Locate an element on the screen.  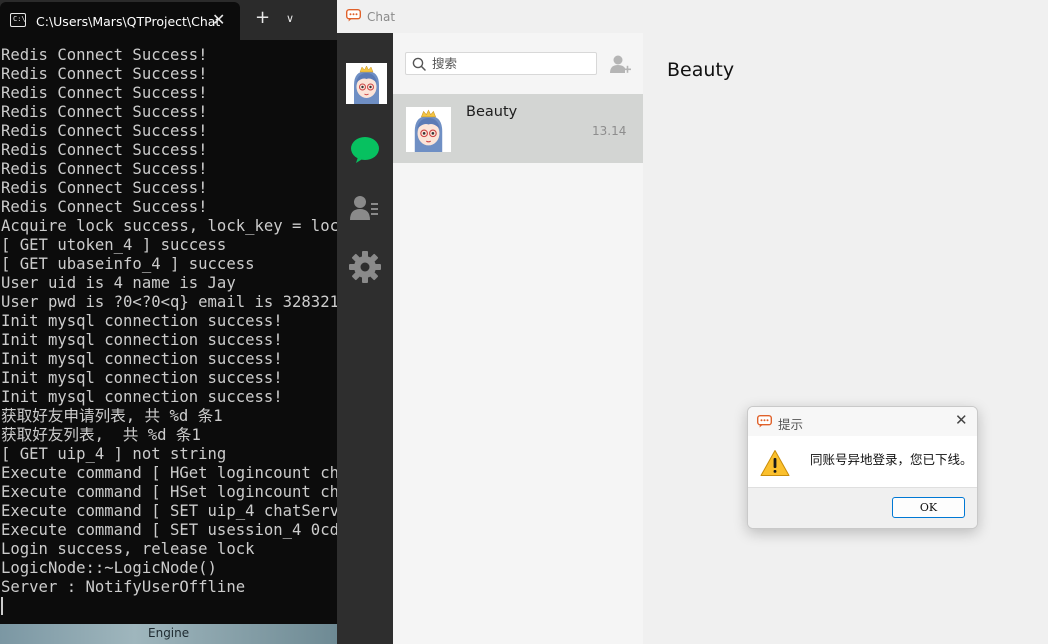
dialog-footer: OK is located at coordinates (862, 507).